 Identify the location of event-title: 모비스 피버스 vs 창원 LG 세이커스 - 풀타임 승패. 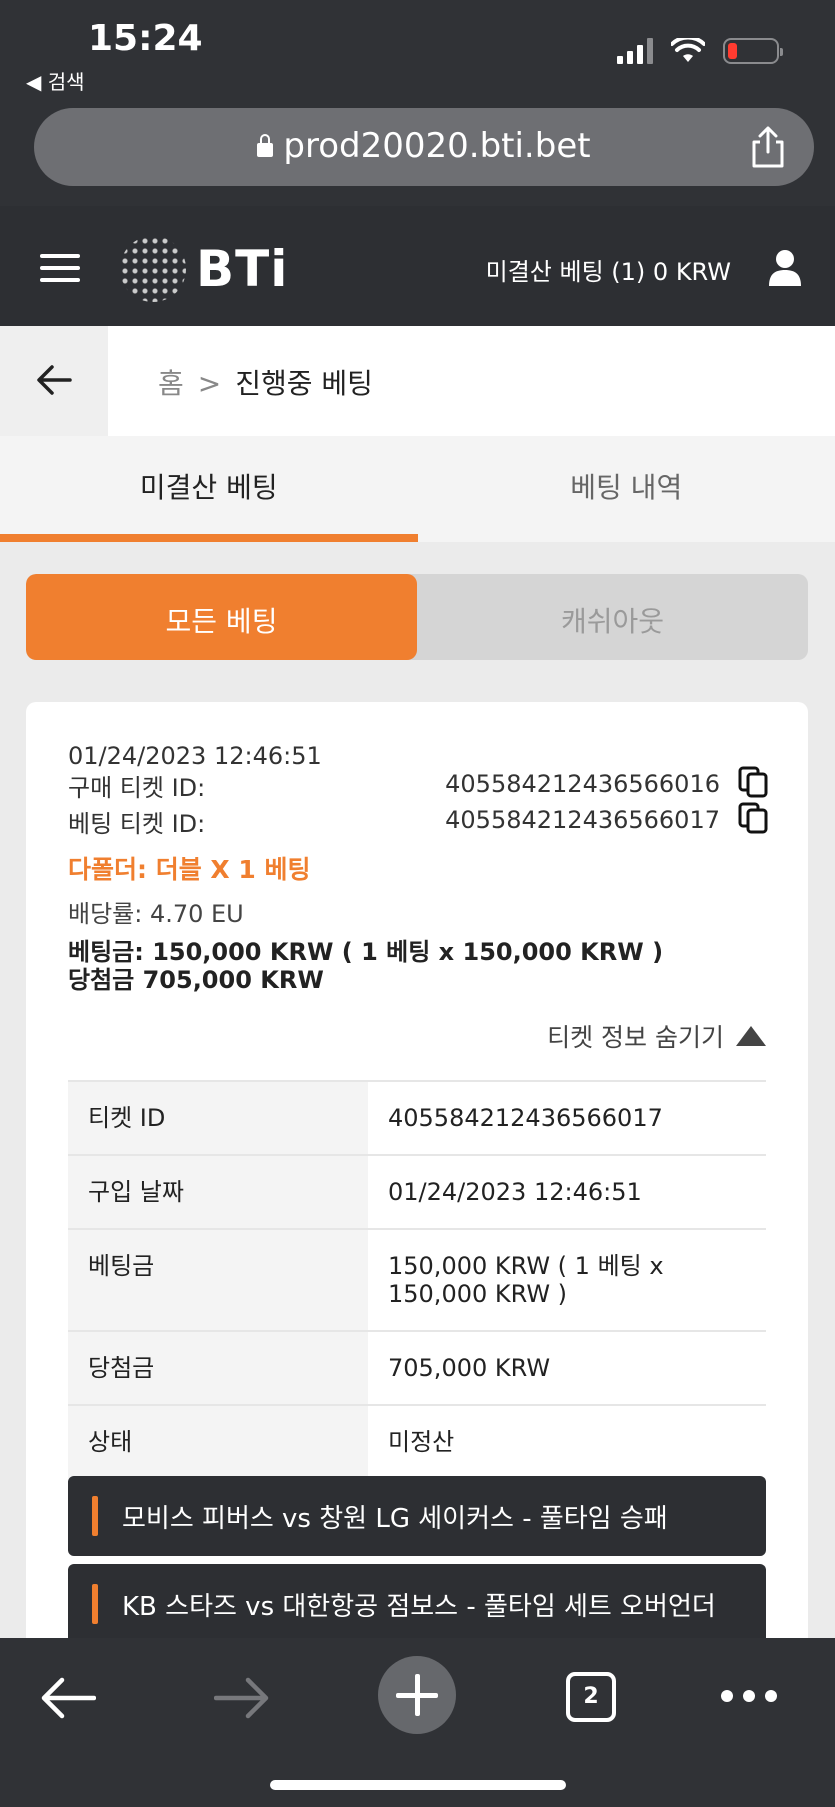
(395, 1519).